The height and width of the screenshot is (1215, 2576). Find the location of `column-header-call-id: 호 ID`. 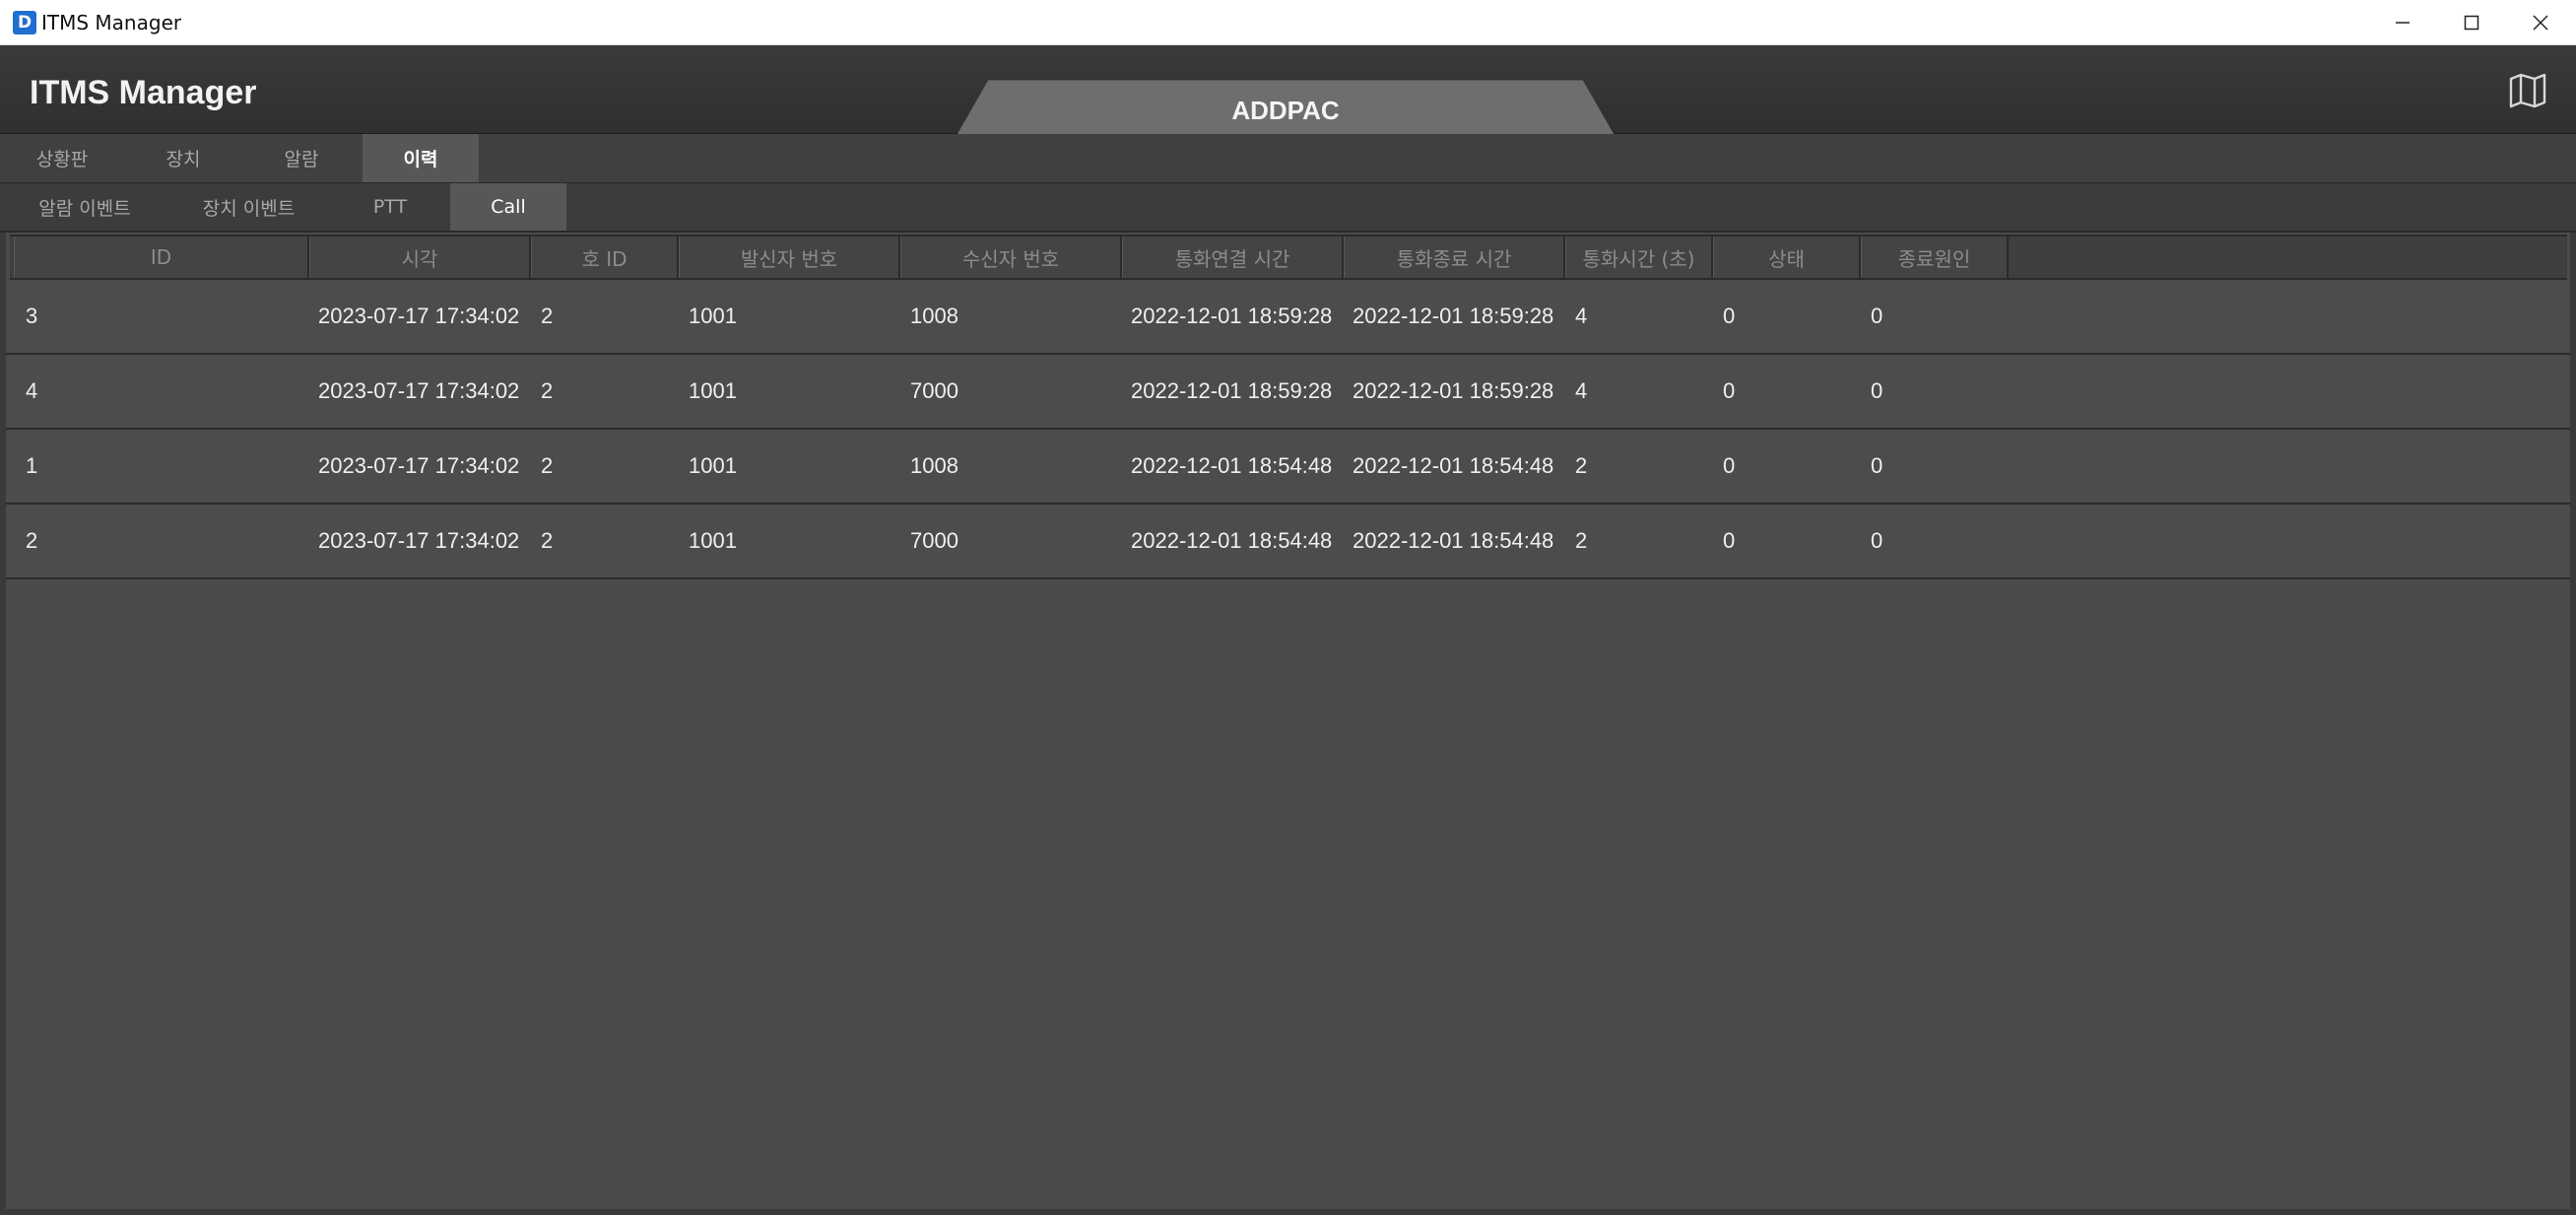

column-header-call-id: 호 ID is located at coordinates (605, 257).